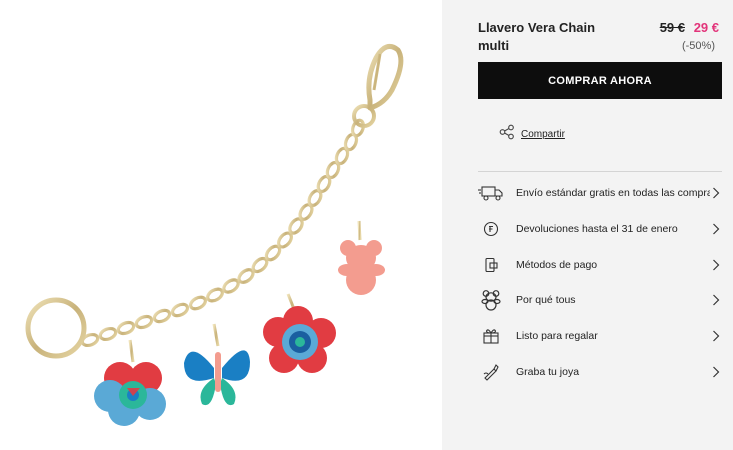 This screenshot has height=450, width=733. I want to click on product-title: Llavero Vera Chain multi, so click(537, 36).